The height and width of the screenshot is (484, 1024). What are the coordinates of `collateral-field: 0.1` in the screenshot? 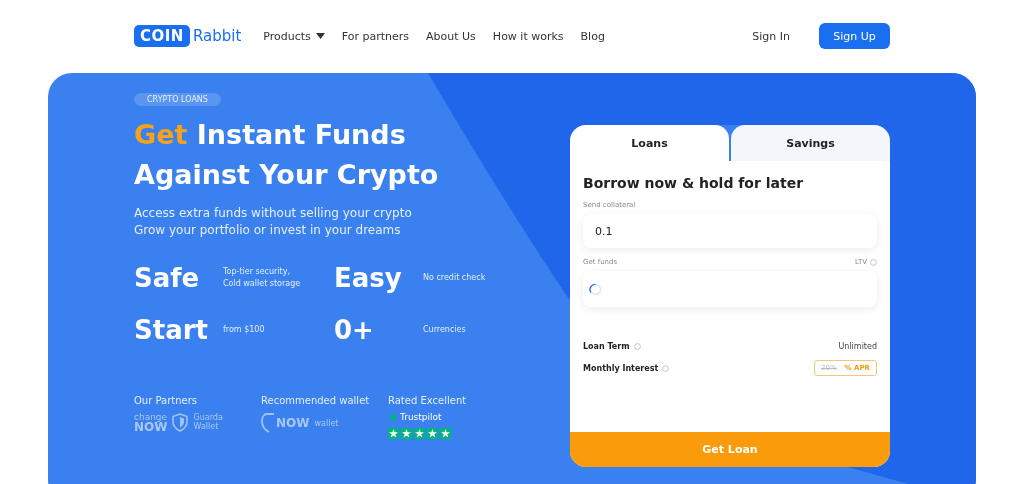 It's located at (730, 231).